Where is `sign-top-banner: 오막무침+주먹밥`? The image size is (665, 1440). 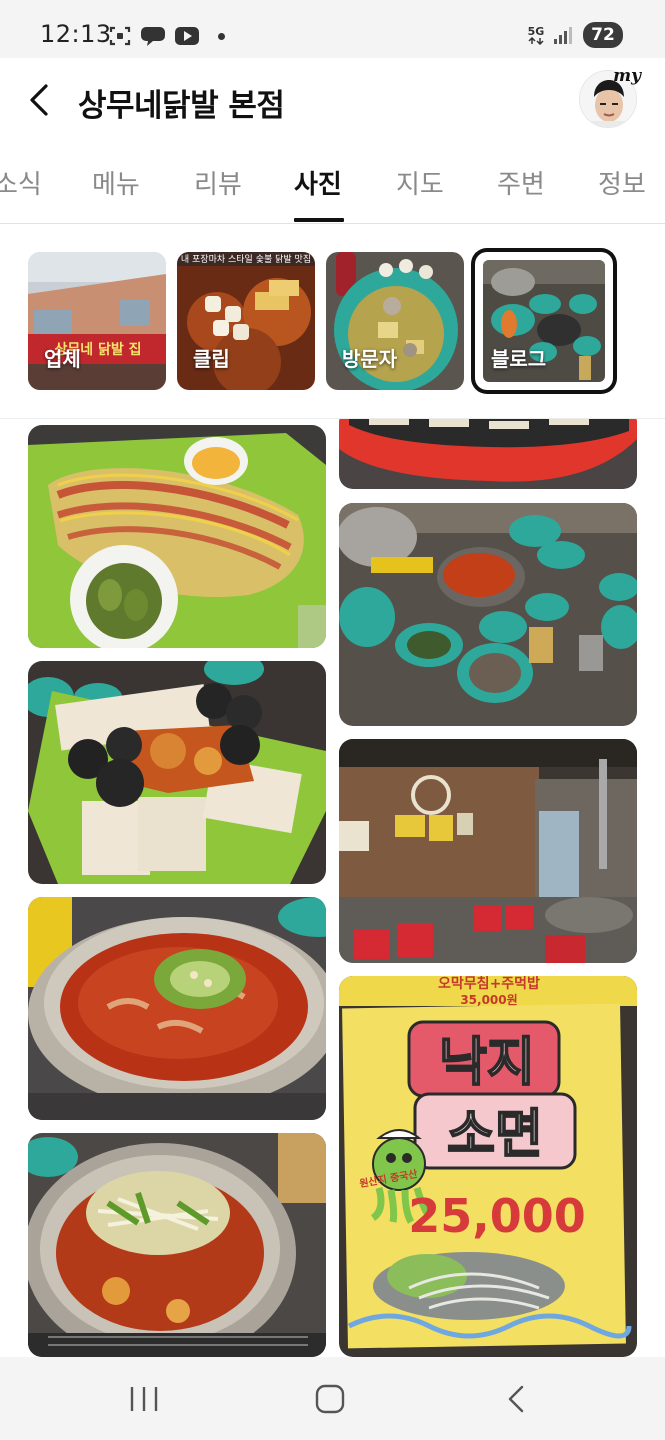 sign-top-banner: 오막무침+주먹밥 is located at coordinates (489, 984).